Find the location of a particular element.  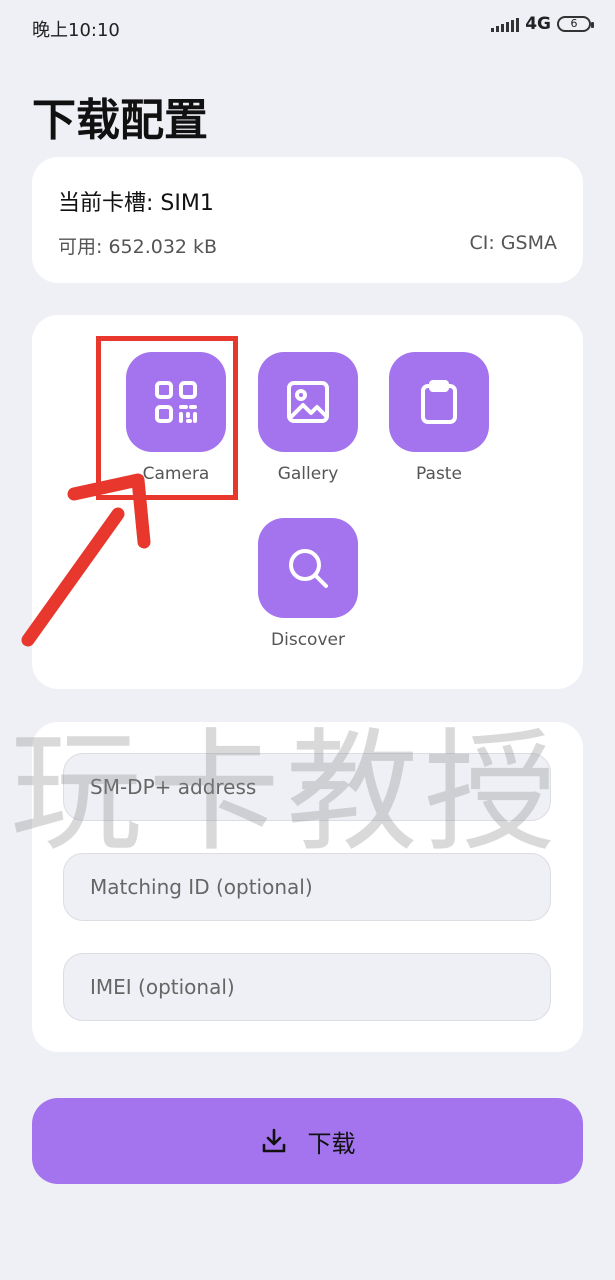

clipboard-icon is located at coordinates (439, 402).